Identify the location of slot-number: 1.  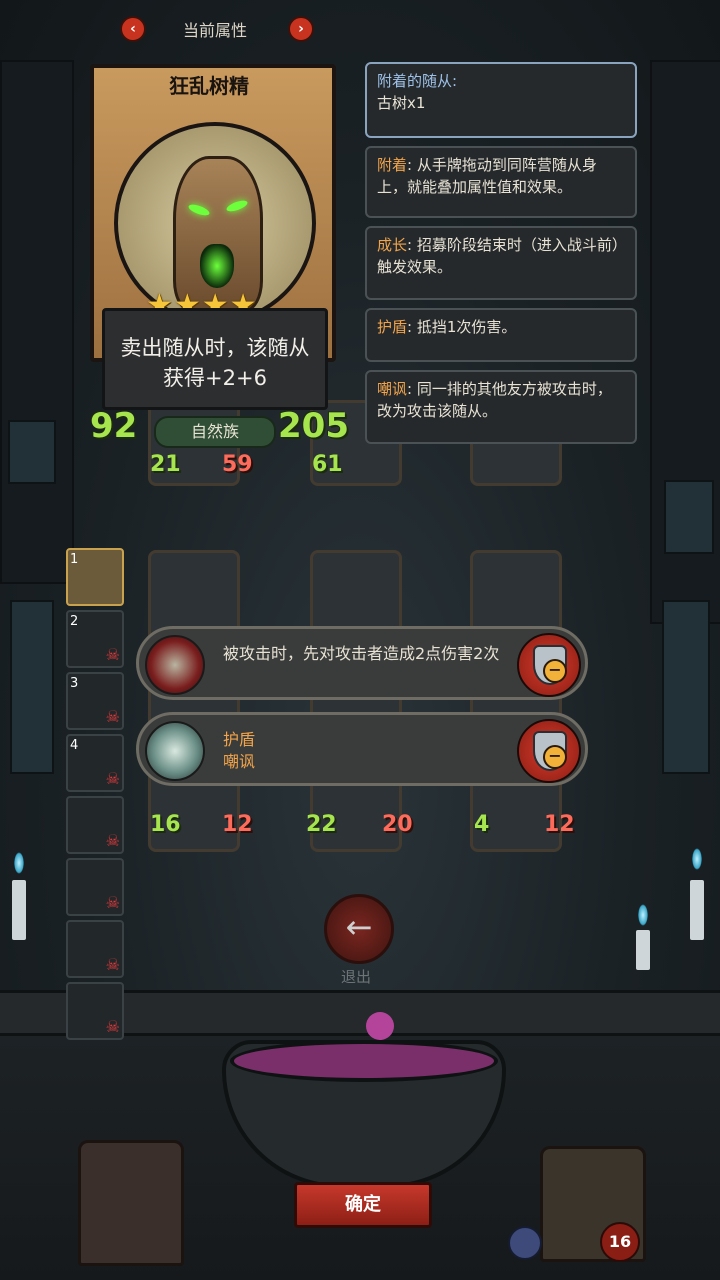
(74, 559).